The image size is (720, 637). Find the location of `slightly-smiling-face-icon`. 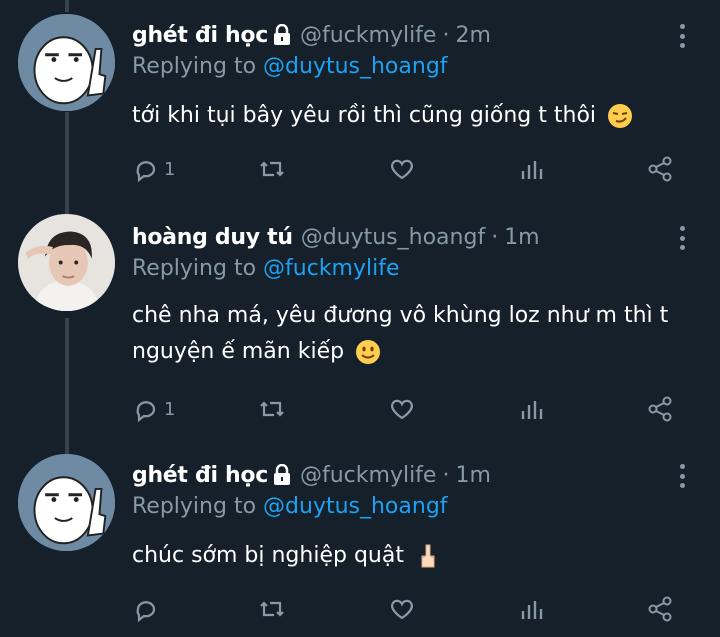

slightly-smiling-face-icon is located at coordinates (368, 352).